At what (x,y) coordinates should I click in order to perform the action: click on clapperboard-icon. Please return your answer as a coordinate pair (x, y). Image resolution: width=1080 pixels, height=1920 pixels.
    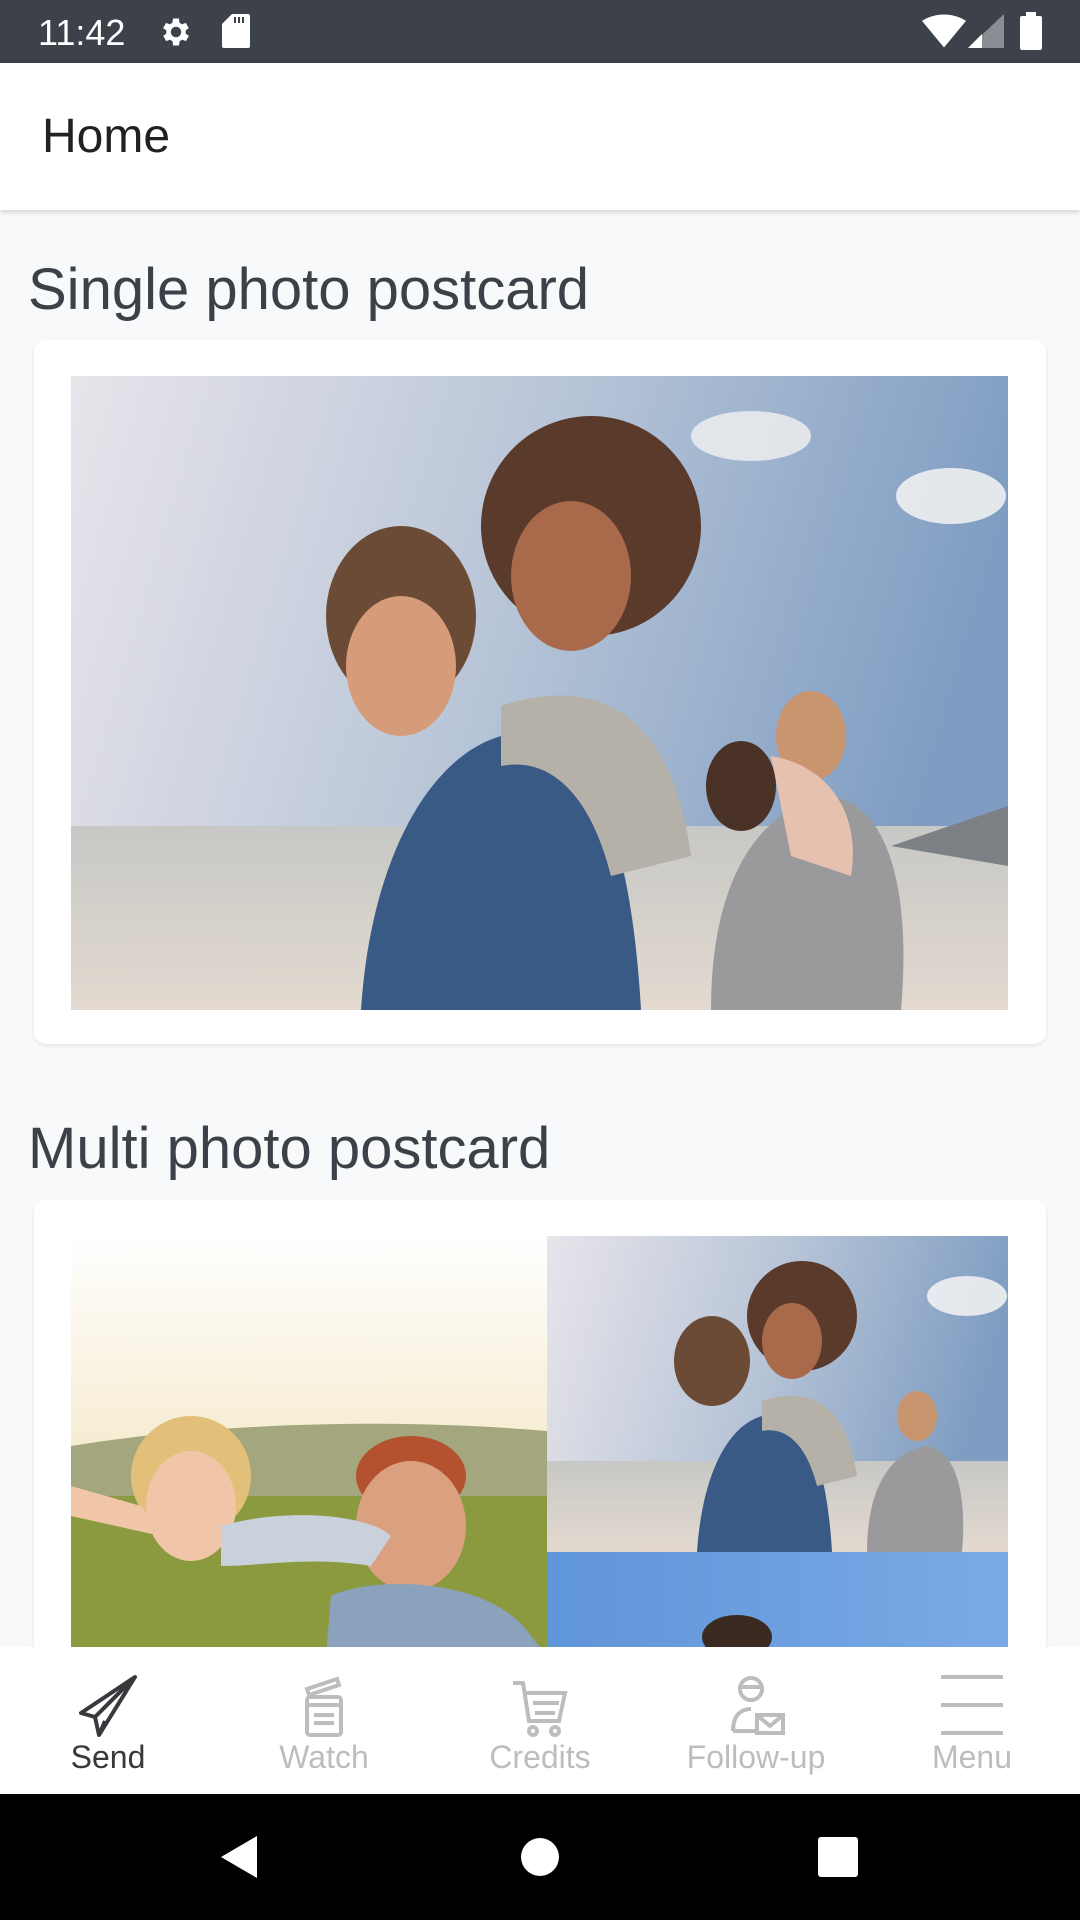
    Looking at the image, I should click on (323, 1706).